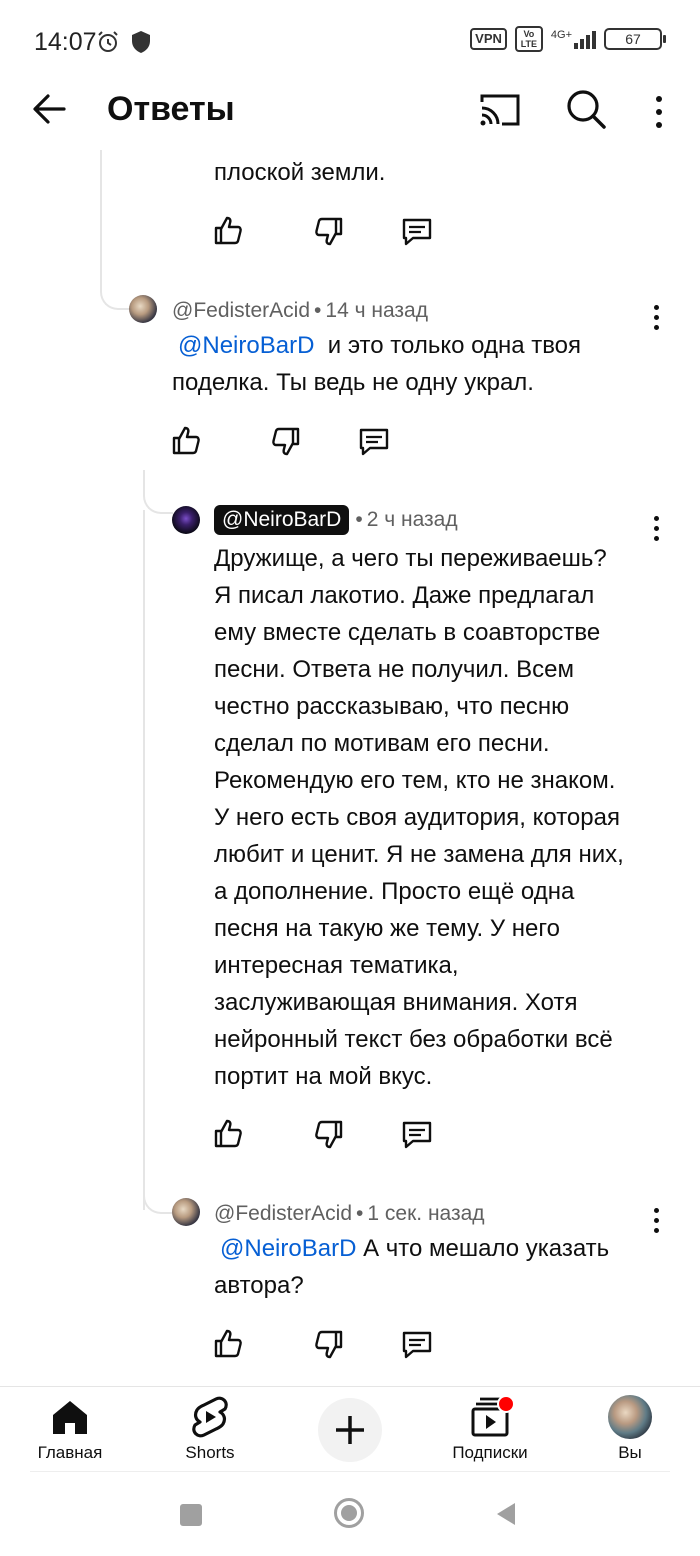 The width and height of the screenshot is (700, 1556). I want to click on comment-text-line: ему вместе сделать в соавторстве, so click(407, 632).